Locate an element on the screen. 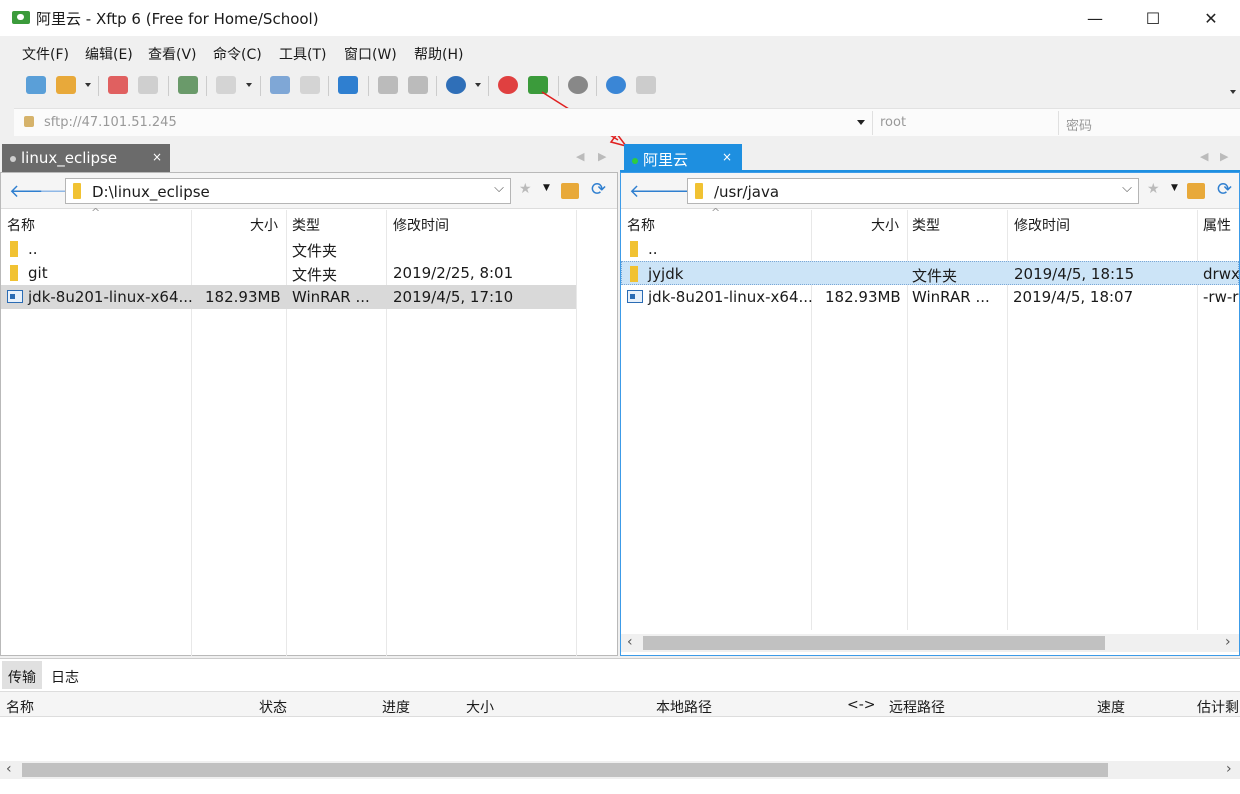 Image resolution: width=1240 pixels, height=794 pixels. remote-column-header: 名称 ^ 大小 类型 修改时间 属性 is located at coordinates (930, 221).